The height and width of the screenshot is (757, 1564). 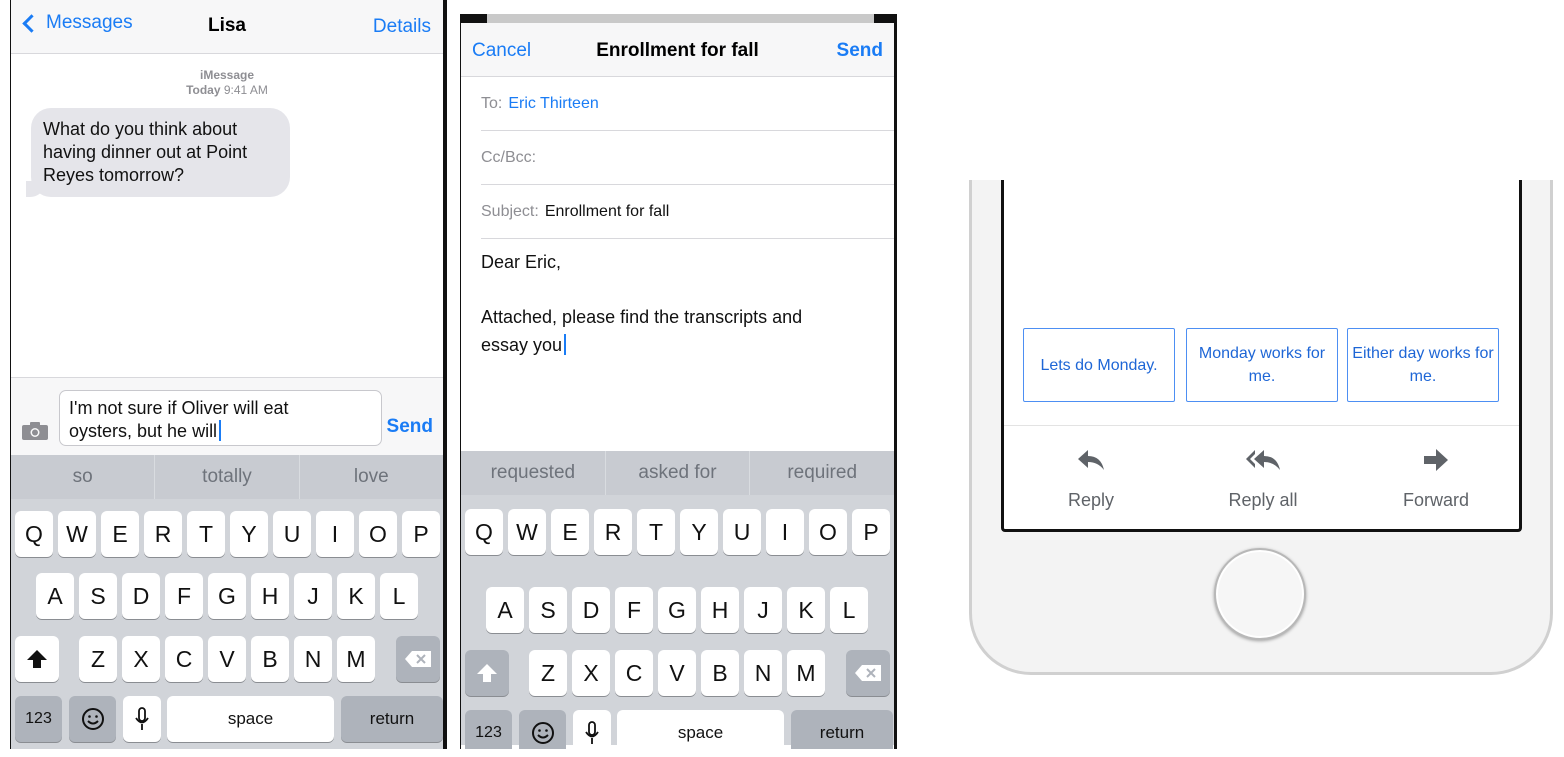 I want to click on subject-field: Subject: Enrollment for fall, so click(x=687, y=212).